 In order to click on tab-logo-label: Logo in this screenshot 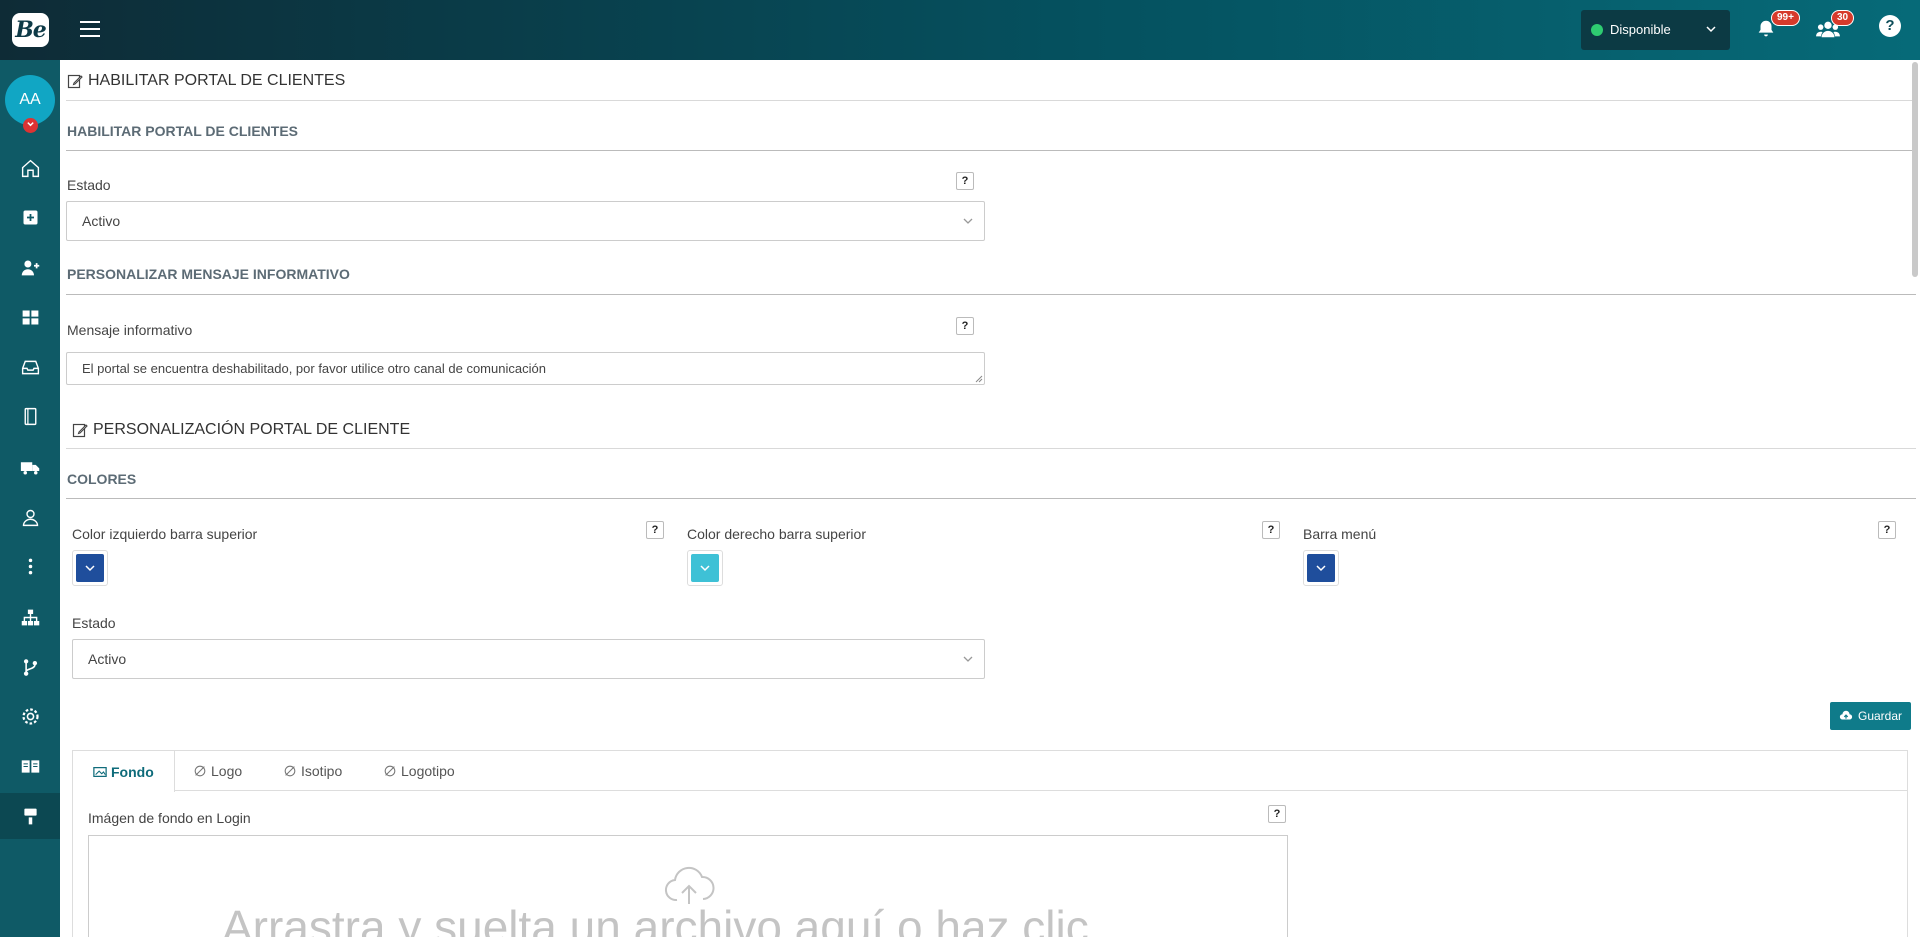, I will do `click(227, 771)`.